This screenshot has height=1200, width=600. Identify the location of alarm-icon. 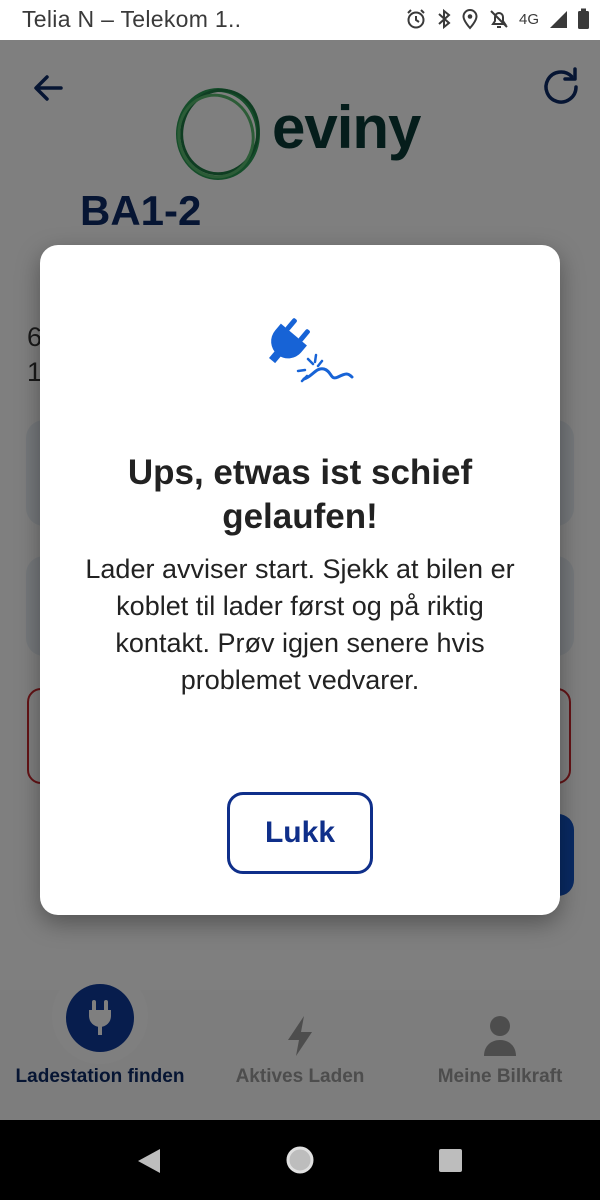
(416, 19).